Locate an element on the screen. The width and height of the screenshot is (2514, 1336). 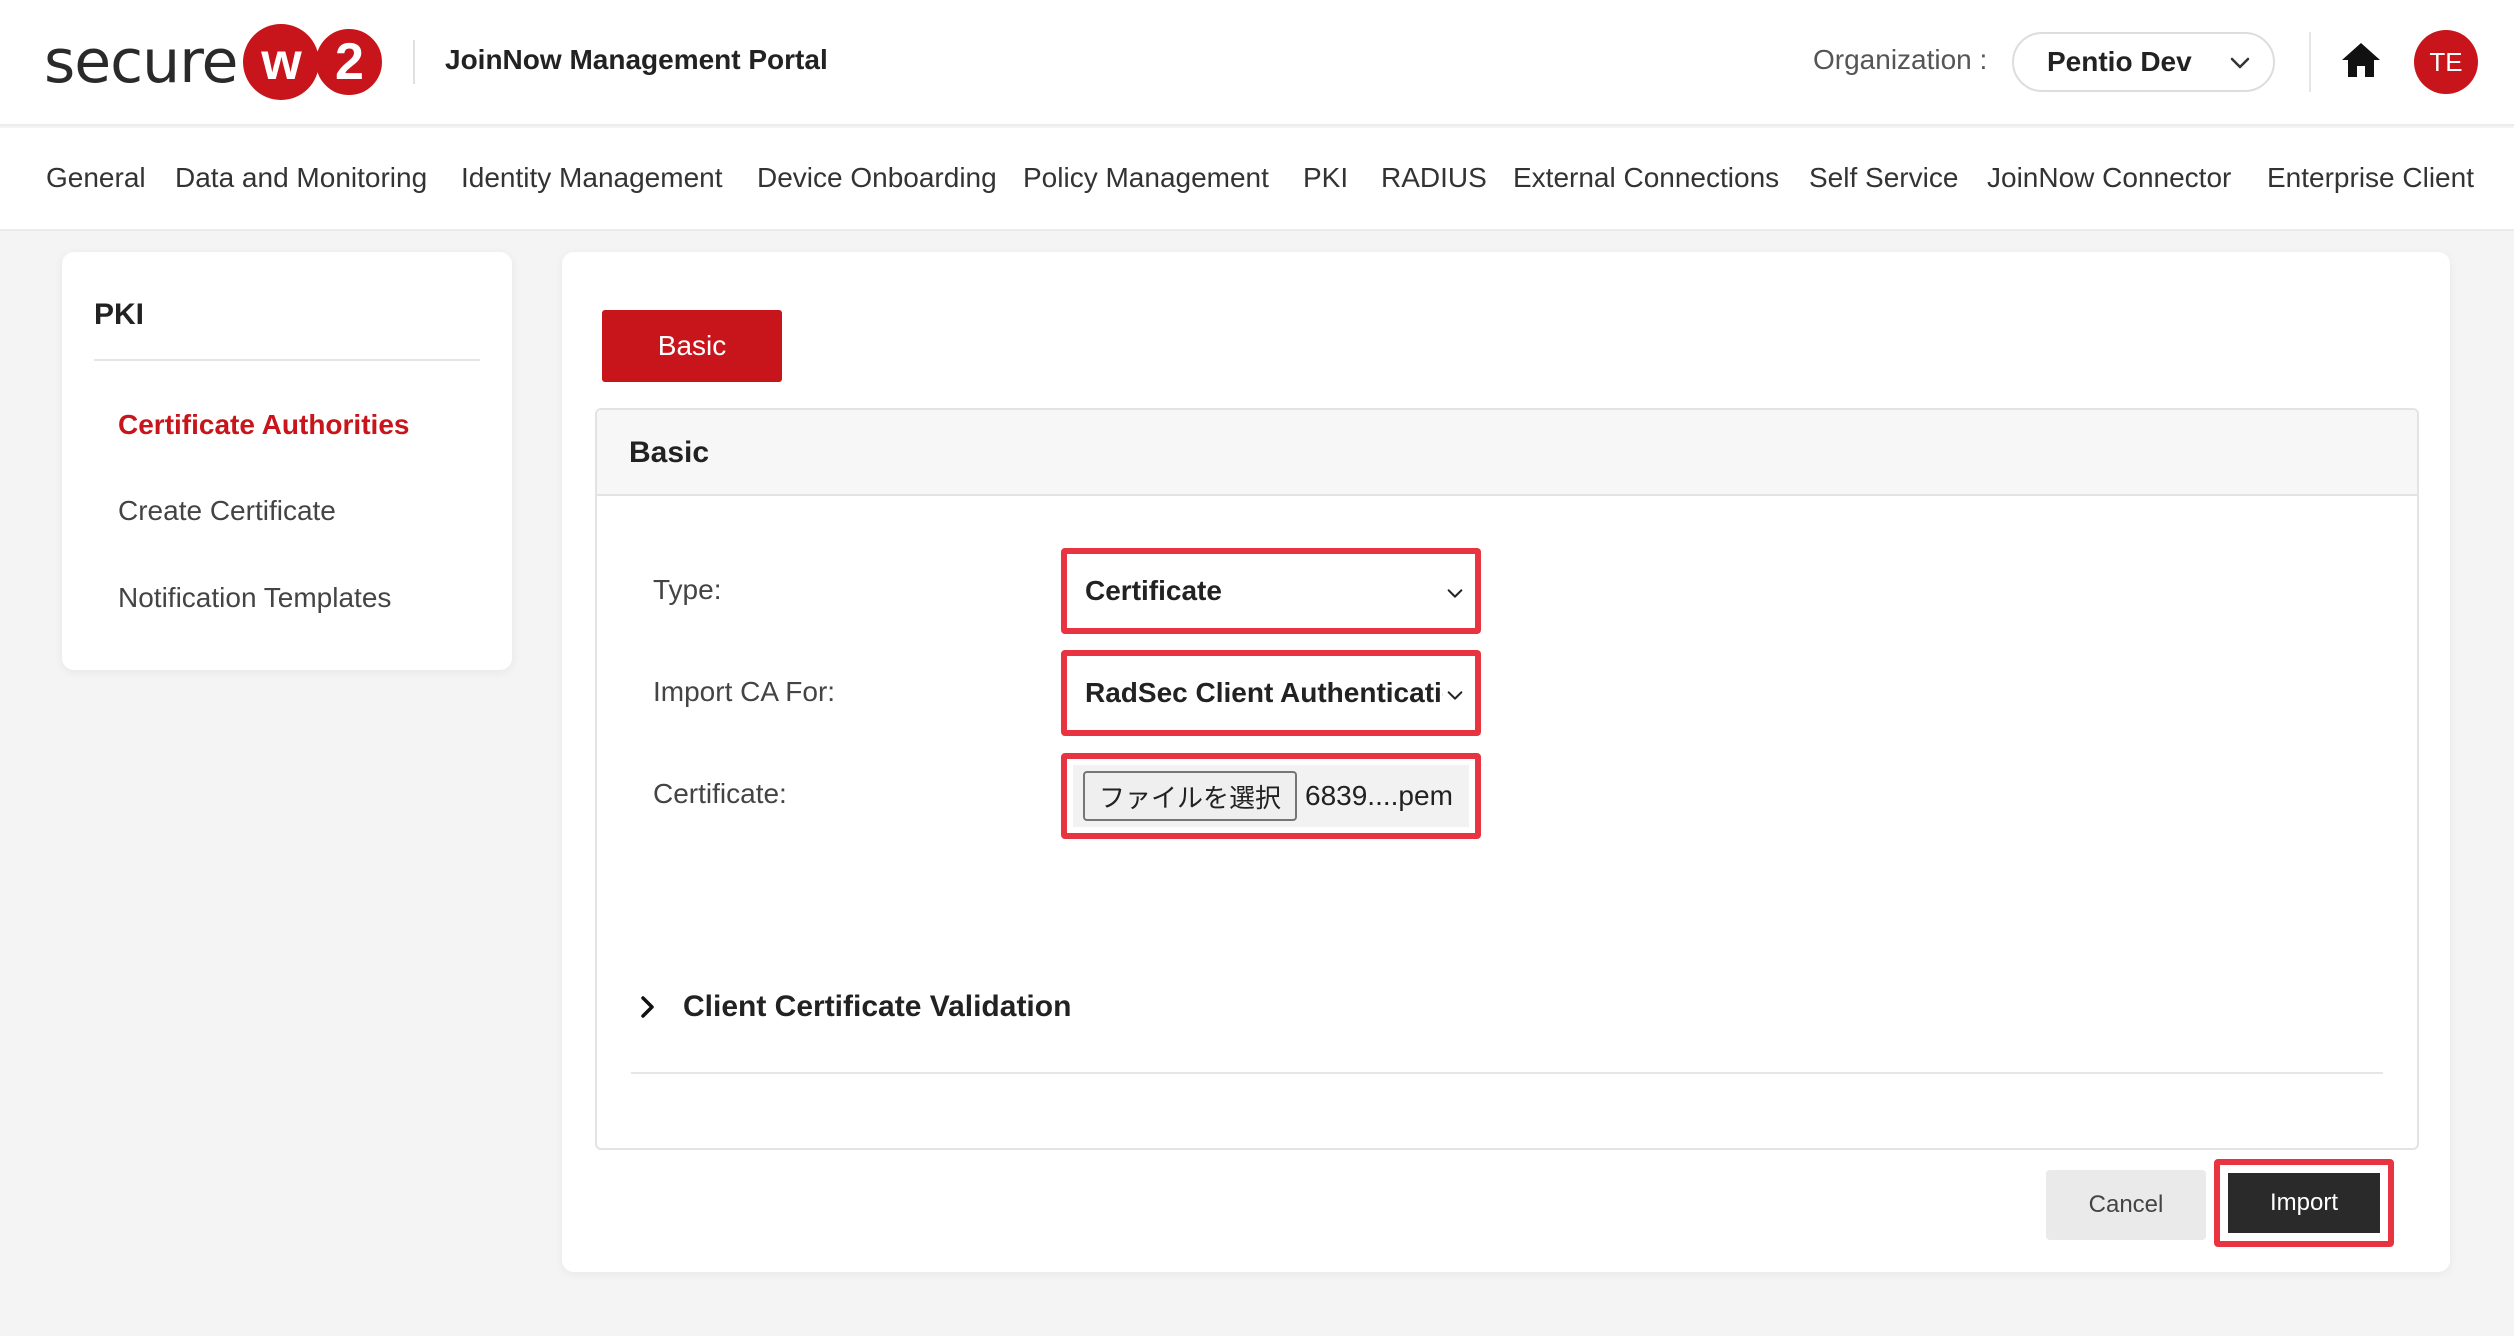
client-certificate-validation-toggle: Client Certificate Validation is located at coordinates (854, 1007).